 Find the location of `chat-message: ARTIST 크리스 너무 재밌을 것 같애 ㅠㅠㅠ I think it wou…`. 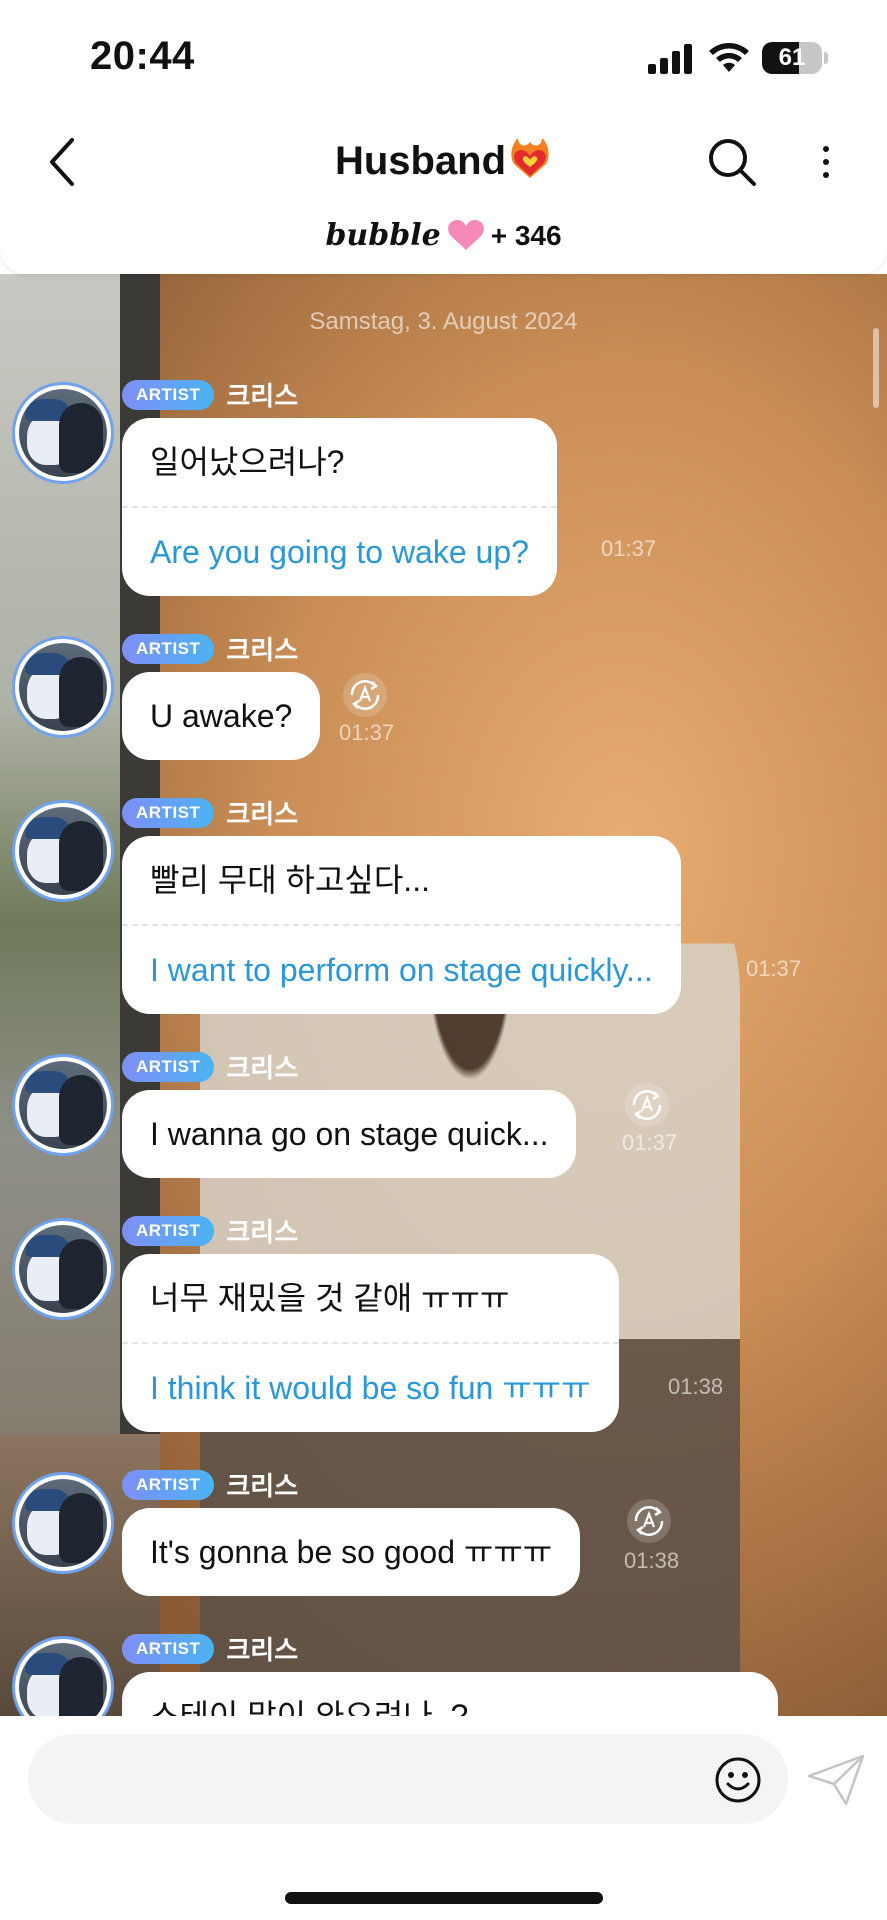

chat-message: ARTIST 크리스 너무 재밌을 것 같애 ㅠㅠㅠ I think it wou… is located at coordinates (443, 1322).